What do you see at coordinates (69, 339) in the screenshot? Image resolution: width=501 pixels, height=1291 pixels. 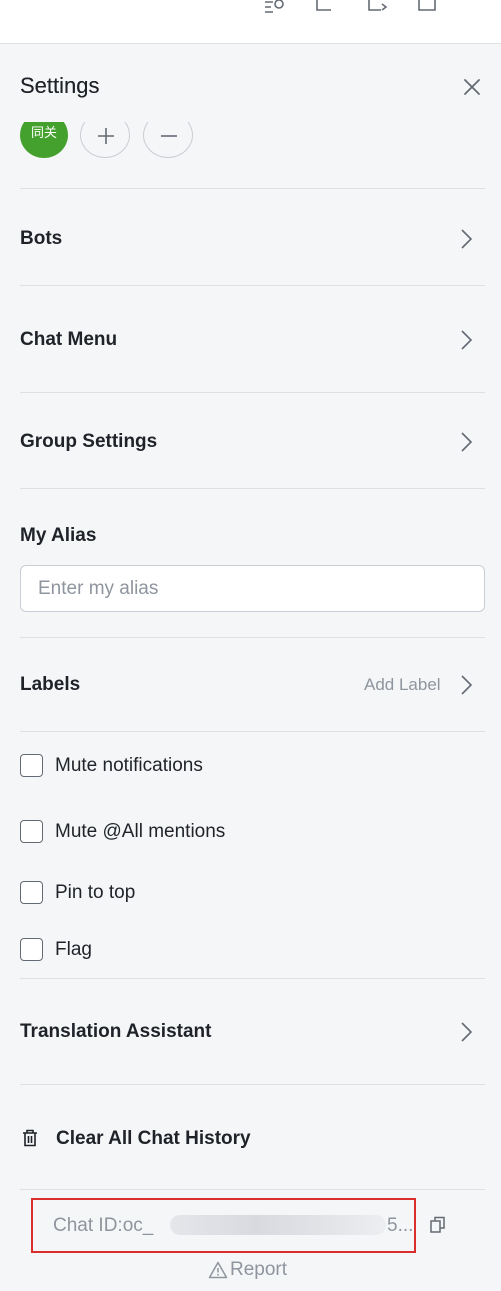 I see `chat-menu-label: Chat Menu` at bounding box center [69, 339].